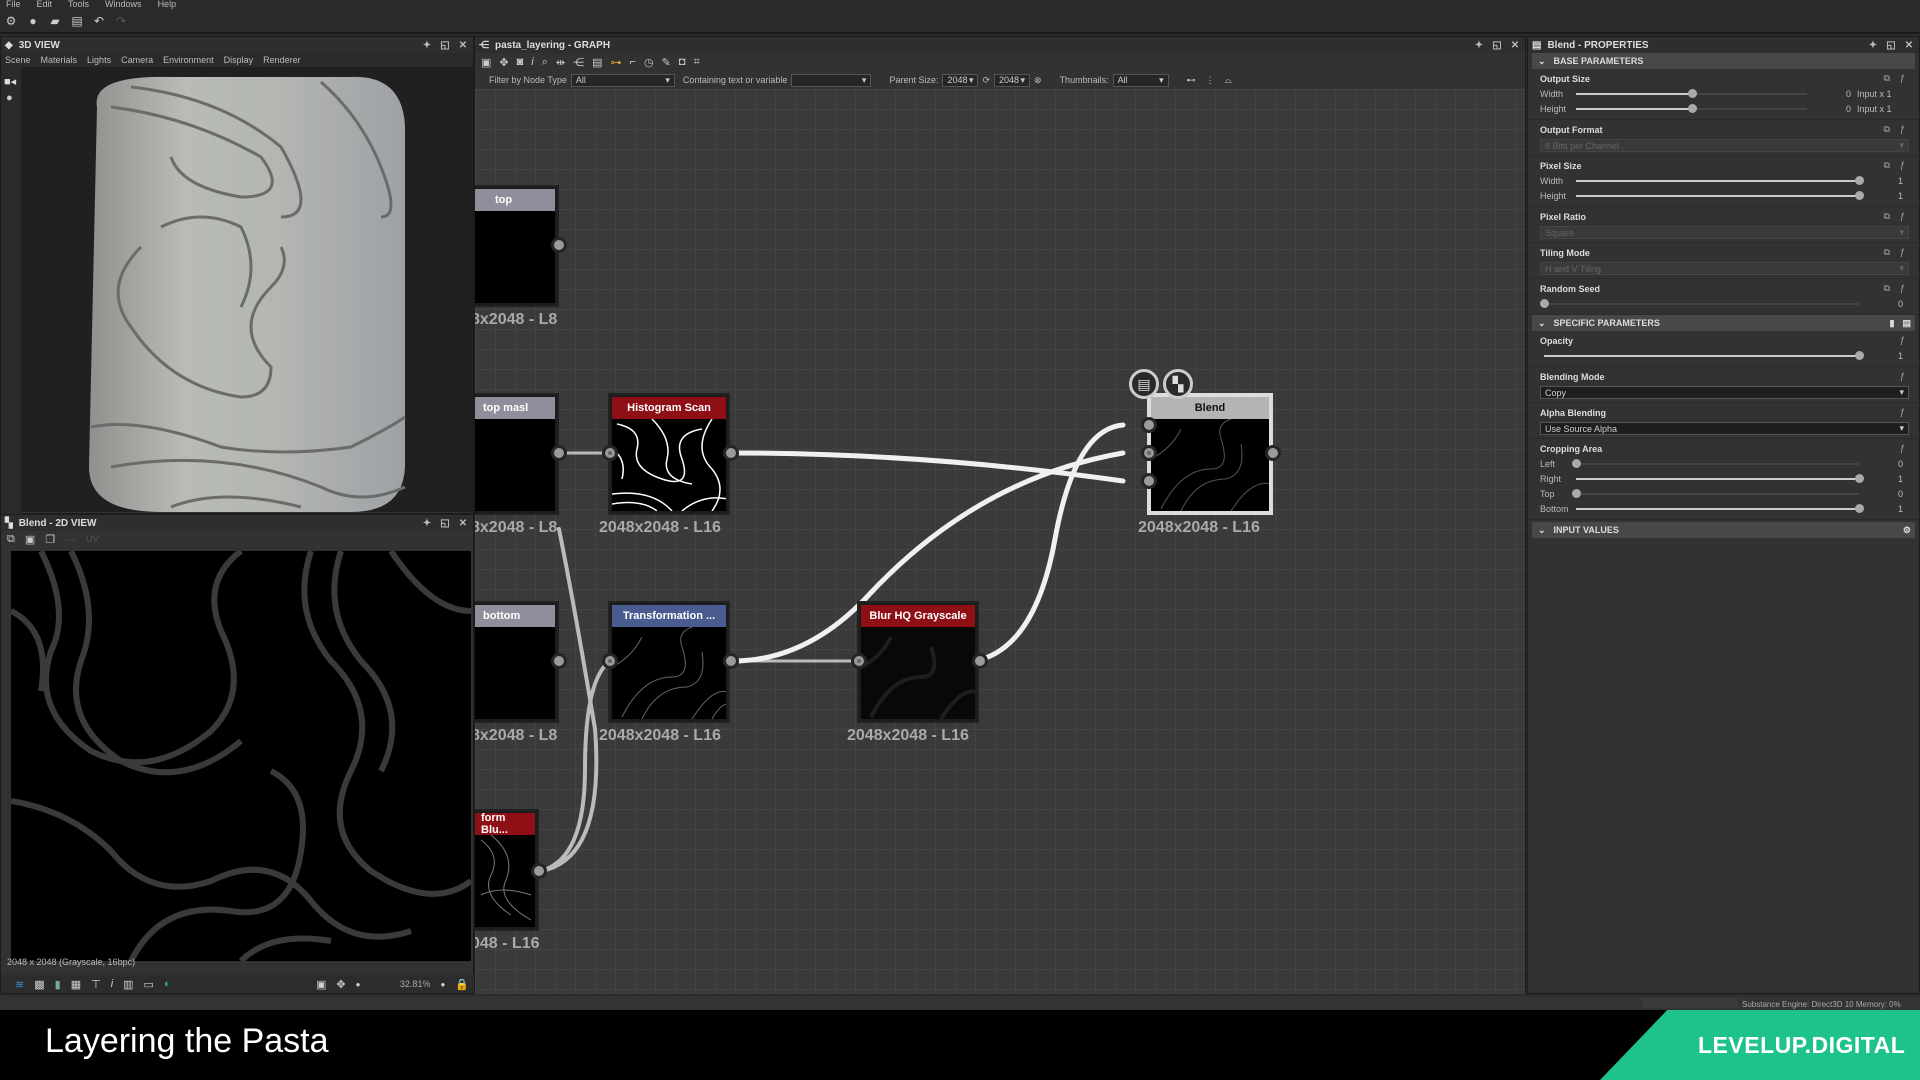 Image resolution: width=1920 pixels, height=1080 pixels. Describe the element at coordinates (30, 539) in the screenshot. I see `save-icon: ▣` at that location.